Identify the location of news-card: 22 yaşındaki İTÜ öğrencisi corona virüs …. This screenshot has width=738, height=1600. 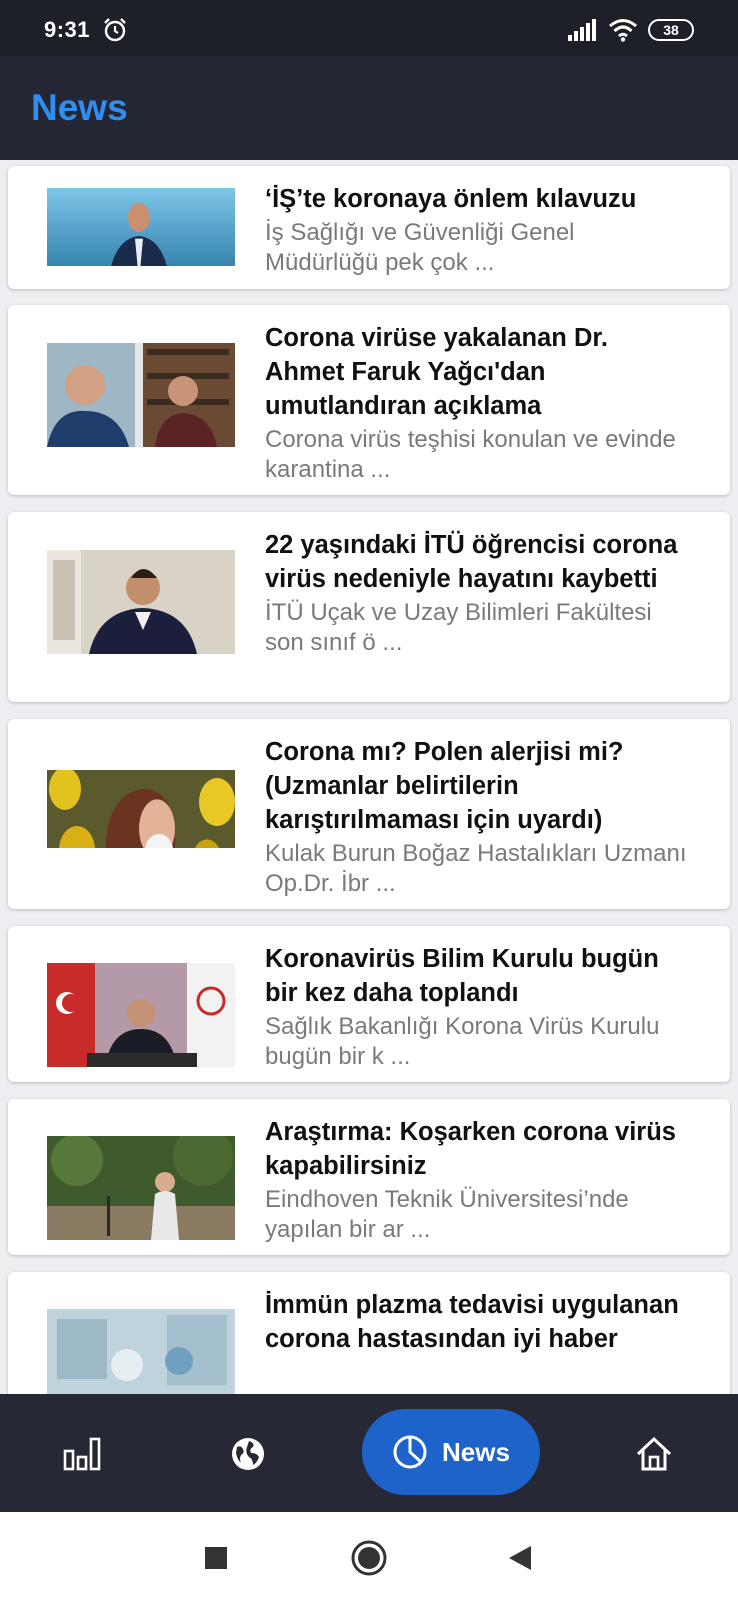
(369, 607).